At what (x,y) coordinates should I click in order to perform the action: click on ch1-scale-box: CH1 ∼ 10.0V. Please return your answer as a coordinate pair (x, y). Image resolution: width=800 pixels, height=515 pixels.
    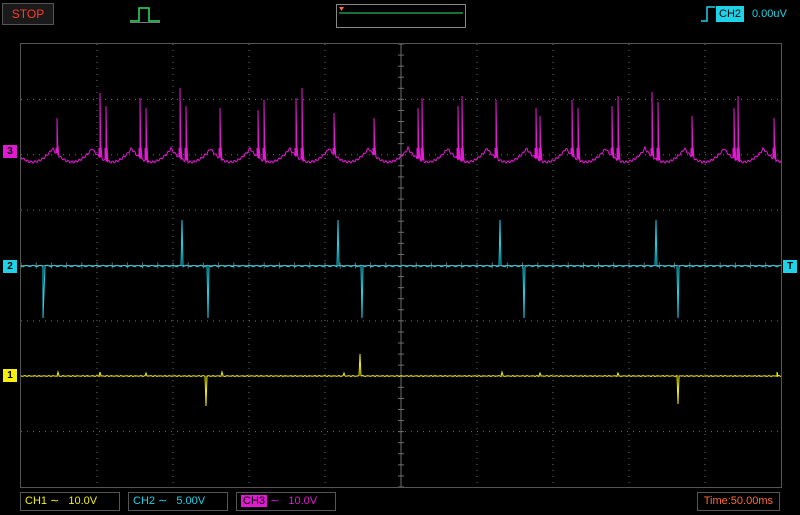
    Looking at the image, I should click on (70, 501).